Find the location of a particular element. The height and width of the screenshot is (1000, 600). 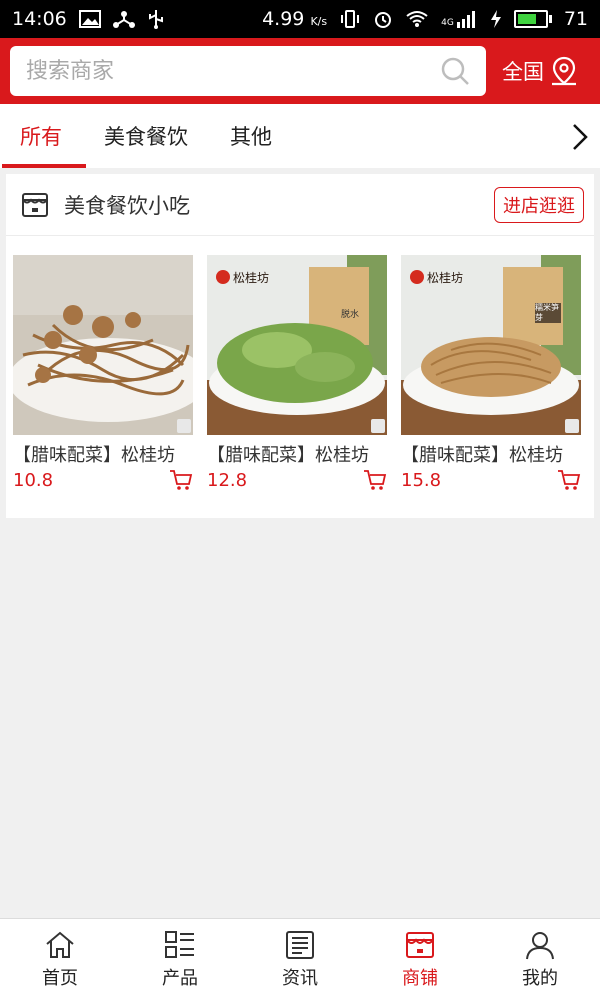

user-icon is located at coordinates (540, 945).